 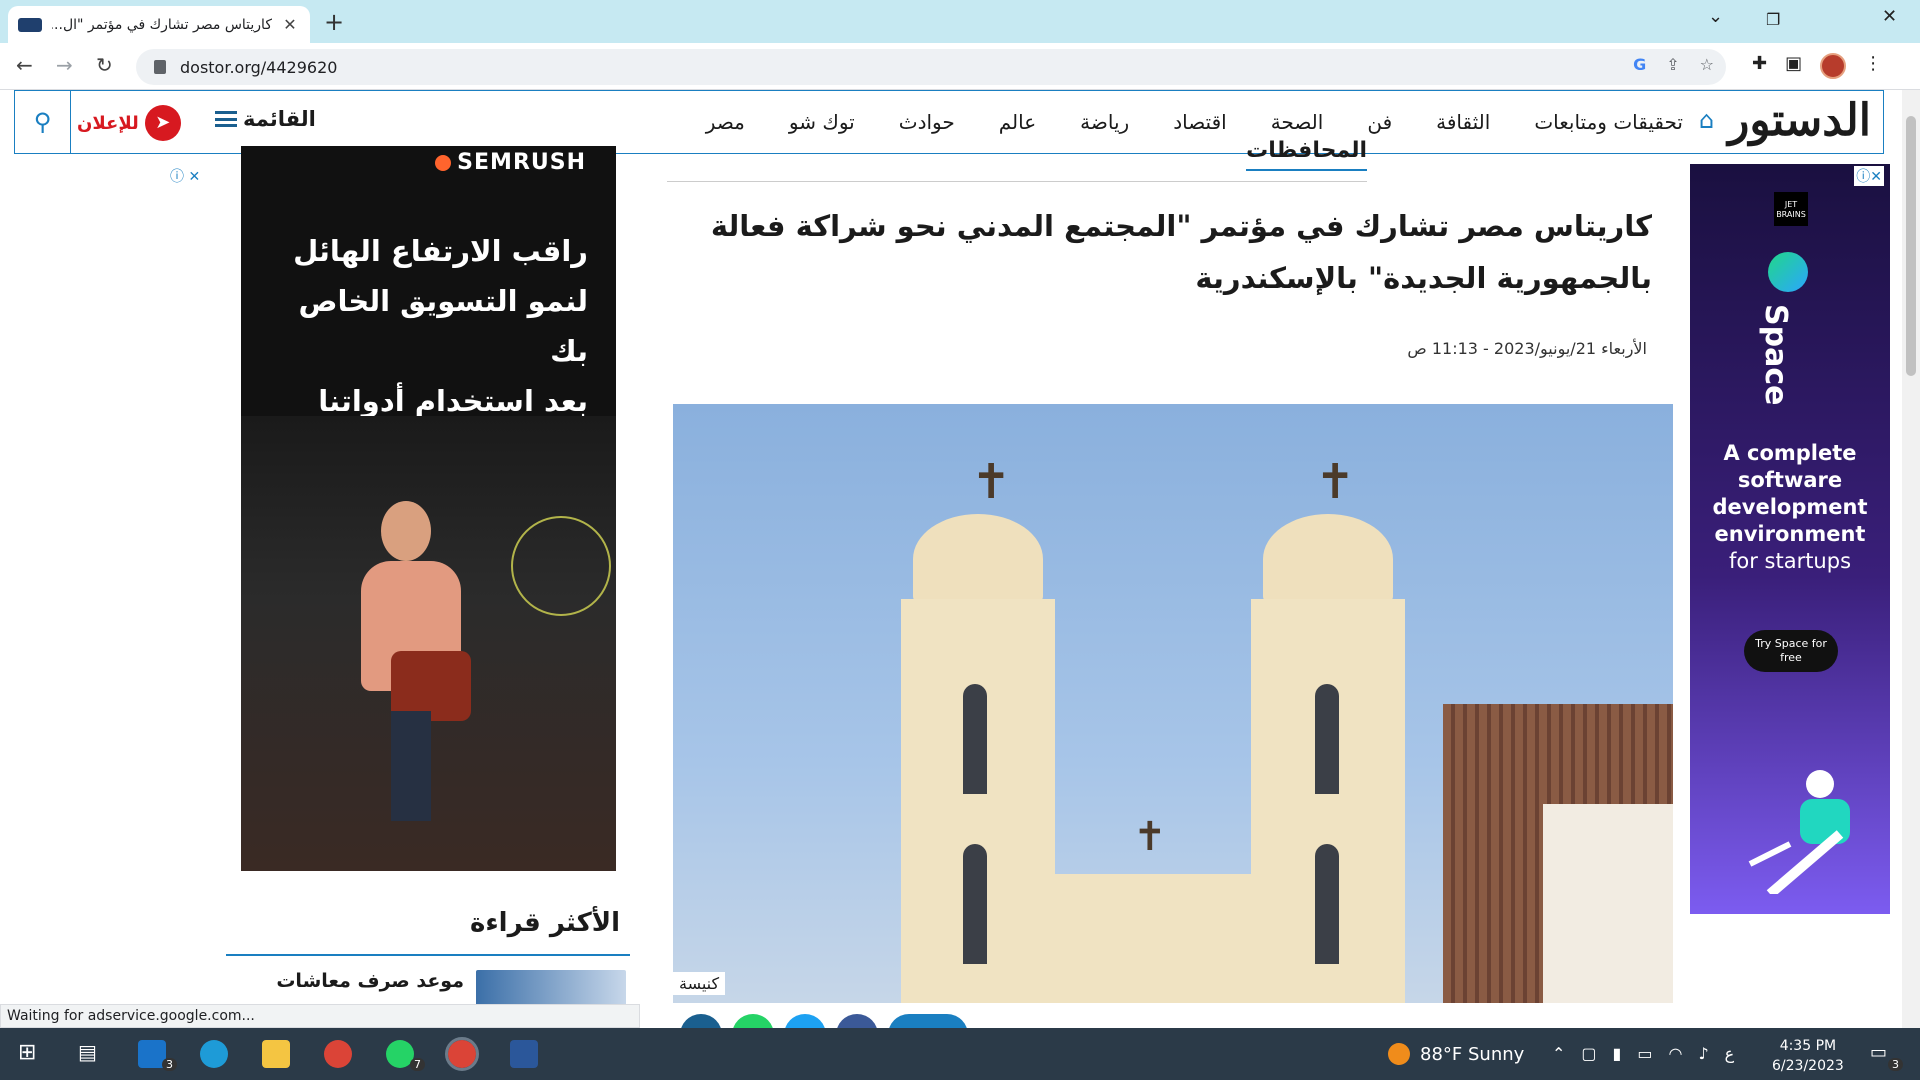 What do you see at coordinates (1869, 176) in the screenshot?
I see `ad-close-icon: ⓘ✕` at bounding box center [1869, 176].